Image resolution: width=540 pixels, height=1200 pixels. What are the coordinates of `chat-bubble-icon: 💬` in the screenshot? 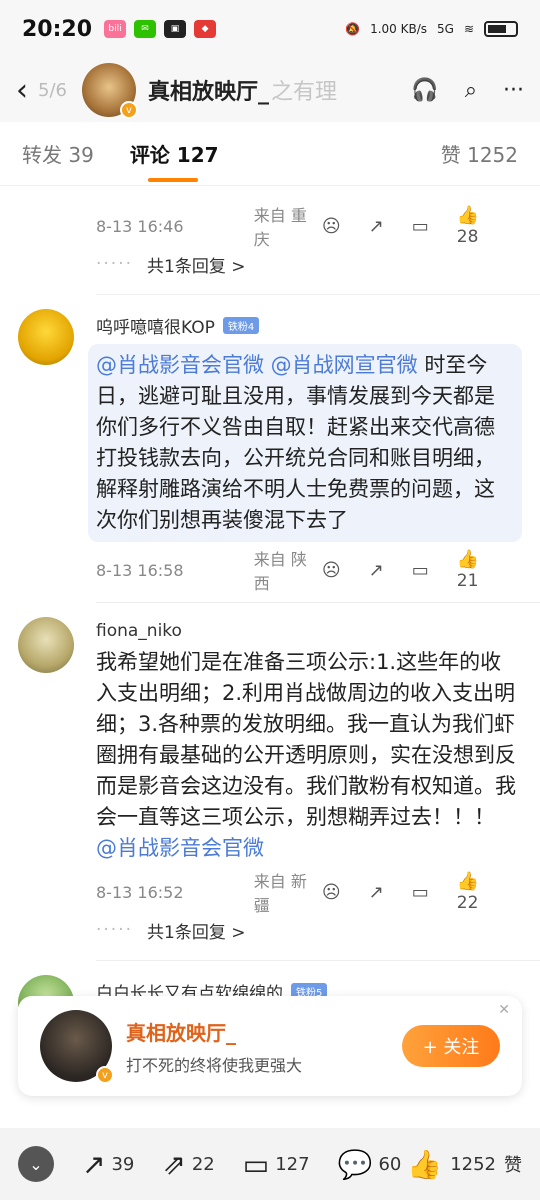 It's located at (355, 1164).